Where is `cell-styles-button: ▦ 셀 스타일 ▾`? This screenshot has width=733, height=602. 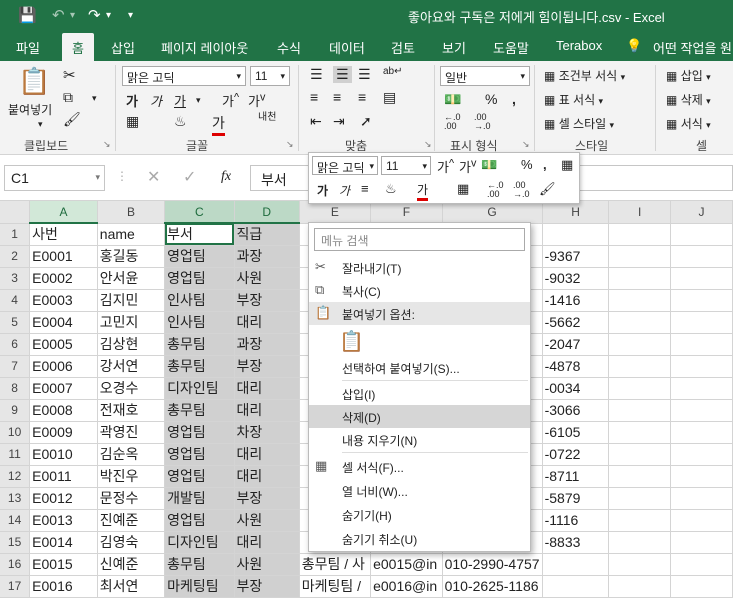 cell-styles-button: ▦ 셀 스타일 ▾ is located at coordinates (579, 123).